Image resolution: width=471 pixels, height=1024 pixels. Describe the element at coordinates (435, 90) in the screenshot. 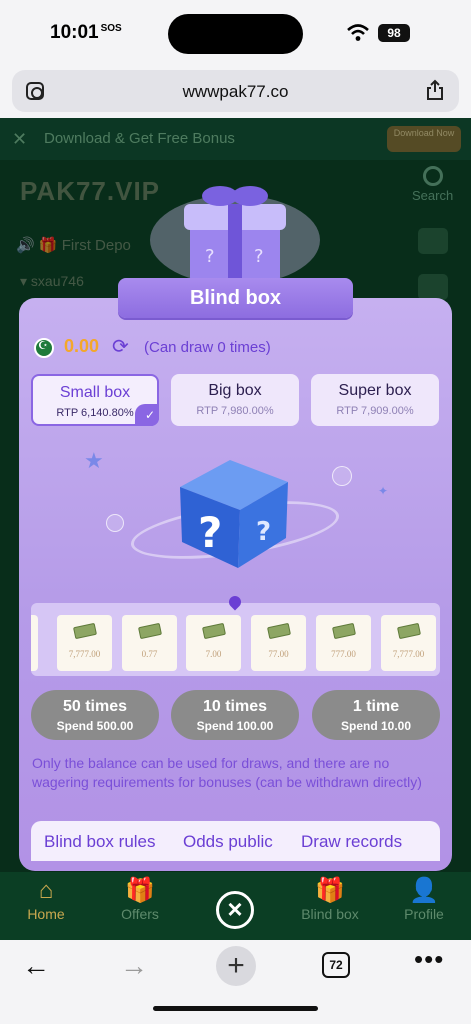

I see `share-icon` at that location.